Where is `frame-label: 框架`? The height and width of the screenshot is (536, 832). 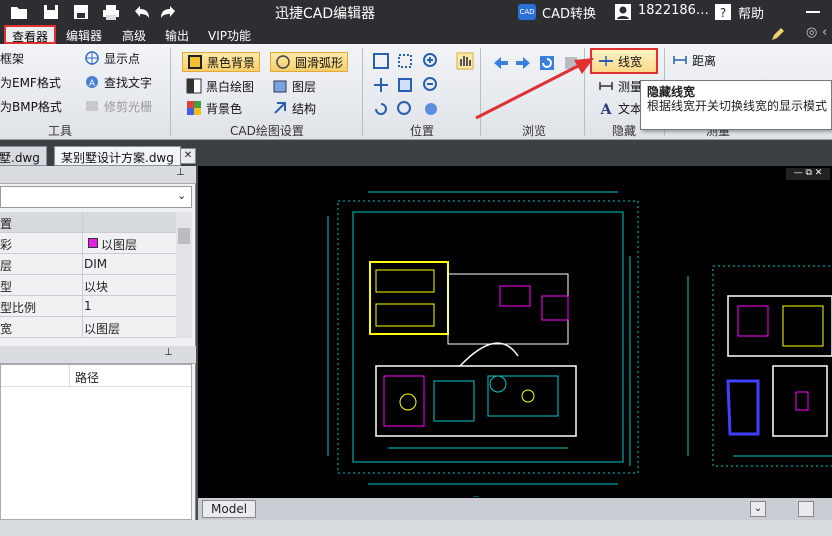 frame-label: 框架 is located at coordinates (12, 58).